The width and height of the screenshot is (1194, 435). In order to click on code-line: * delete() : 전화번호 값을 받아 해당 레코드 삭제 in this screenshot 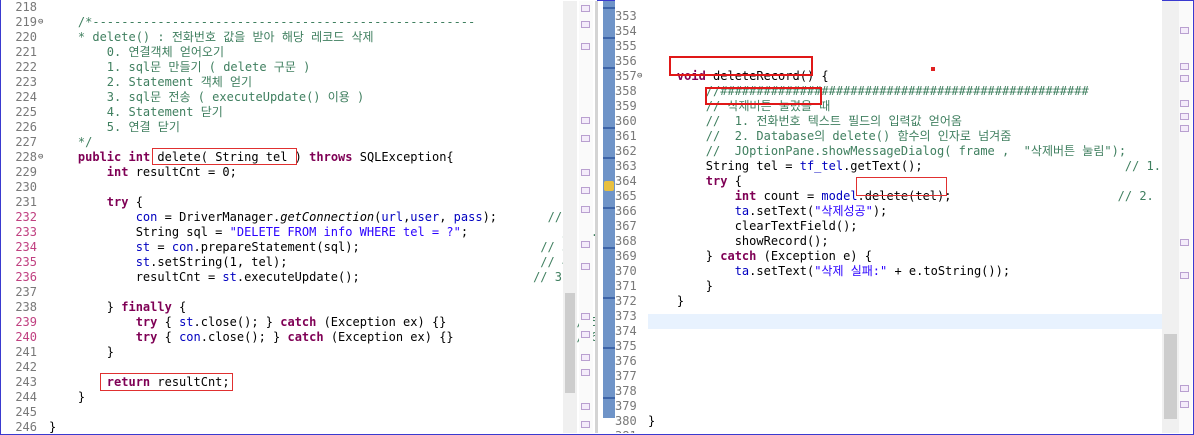, I will do `click(211, 37)`.